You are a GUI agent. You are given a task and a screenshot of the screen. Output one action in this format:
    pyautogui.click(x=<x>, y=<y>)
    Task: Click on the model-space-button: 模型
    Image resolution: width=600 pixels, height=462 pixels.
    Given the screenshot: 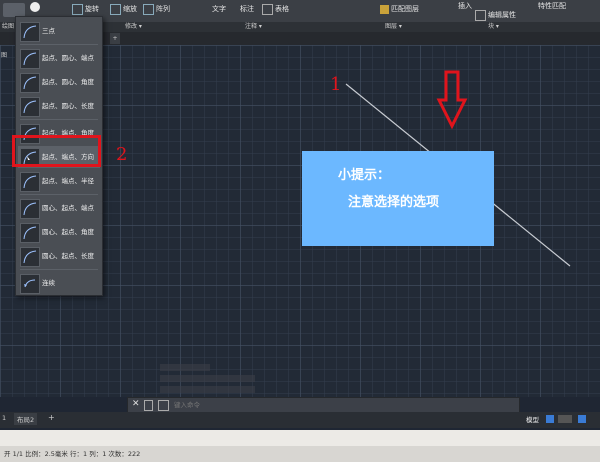 What is the action you would take?
    pyautogui.click(x=532, y=419)
    